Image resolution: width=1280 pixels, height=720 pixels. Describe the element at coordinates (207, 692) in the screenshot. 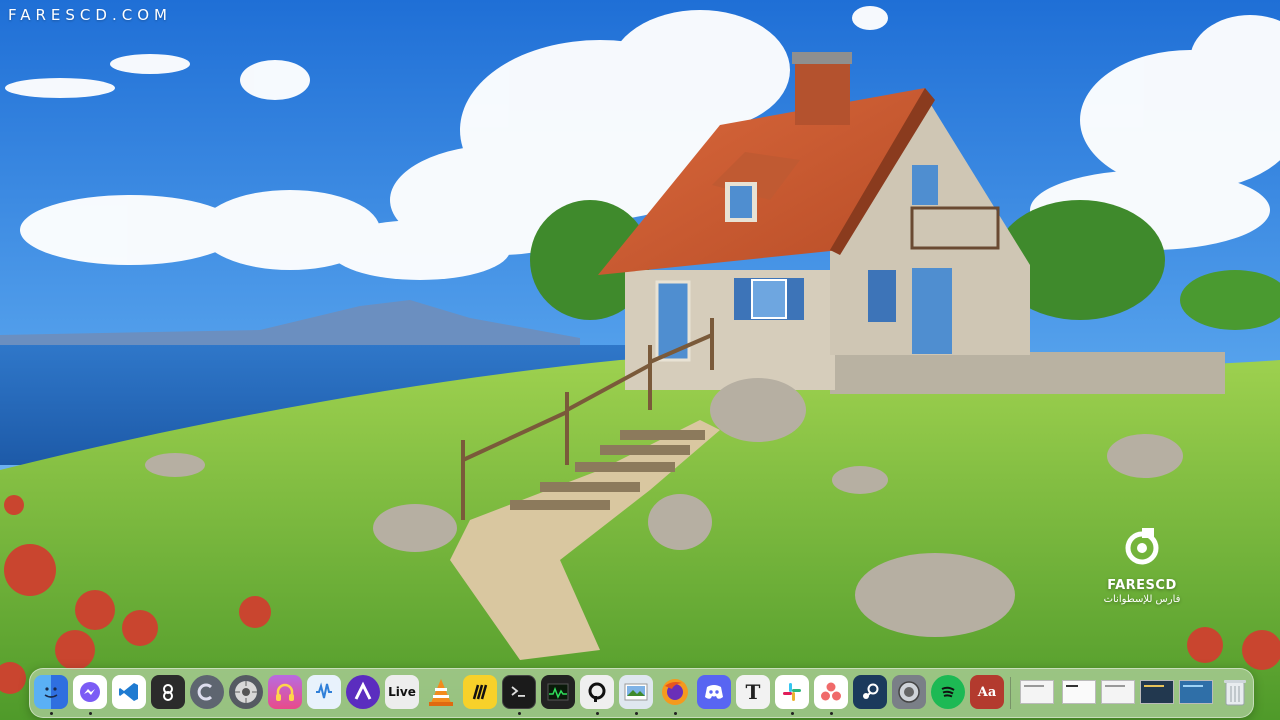

I see `codepoint-icon` at that location.